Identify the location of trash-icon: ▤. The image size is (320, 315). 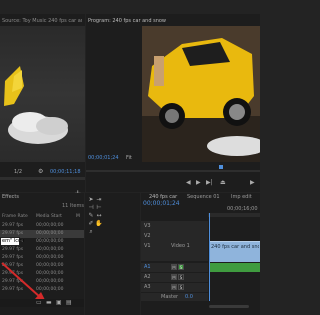
(69, 303).